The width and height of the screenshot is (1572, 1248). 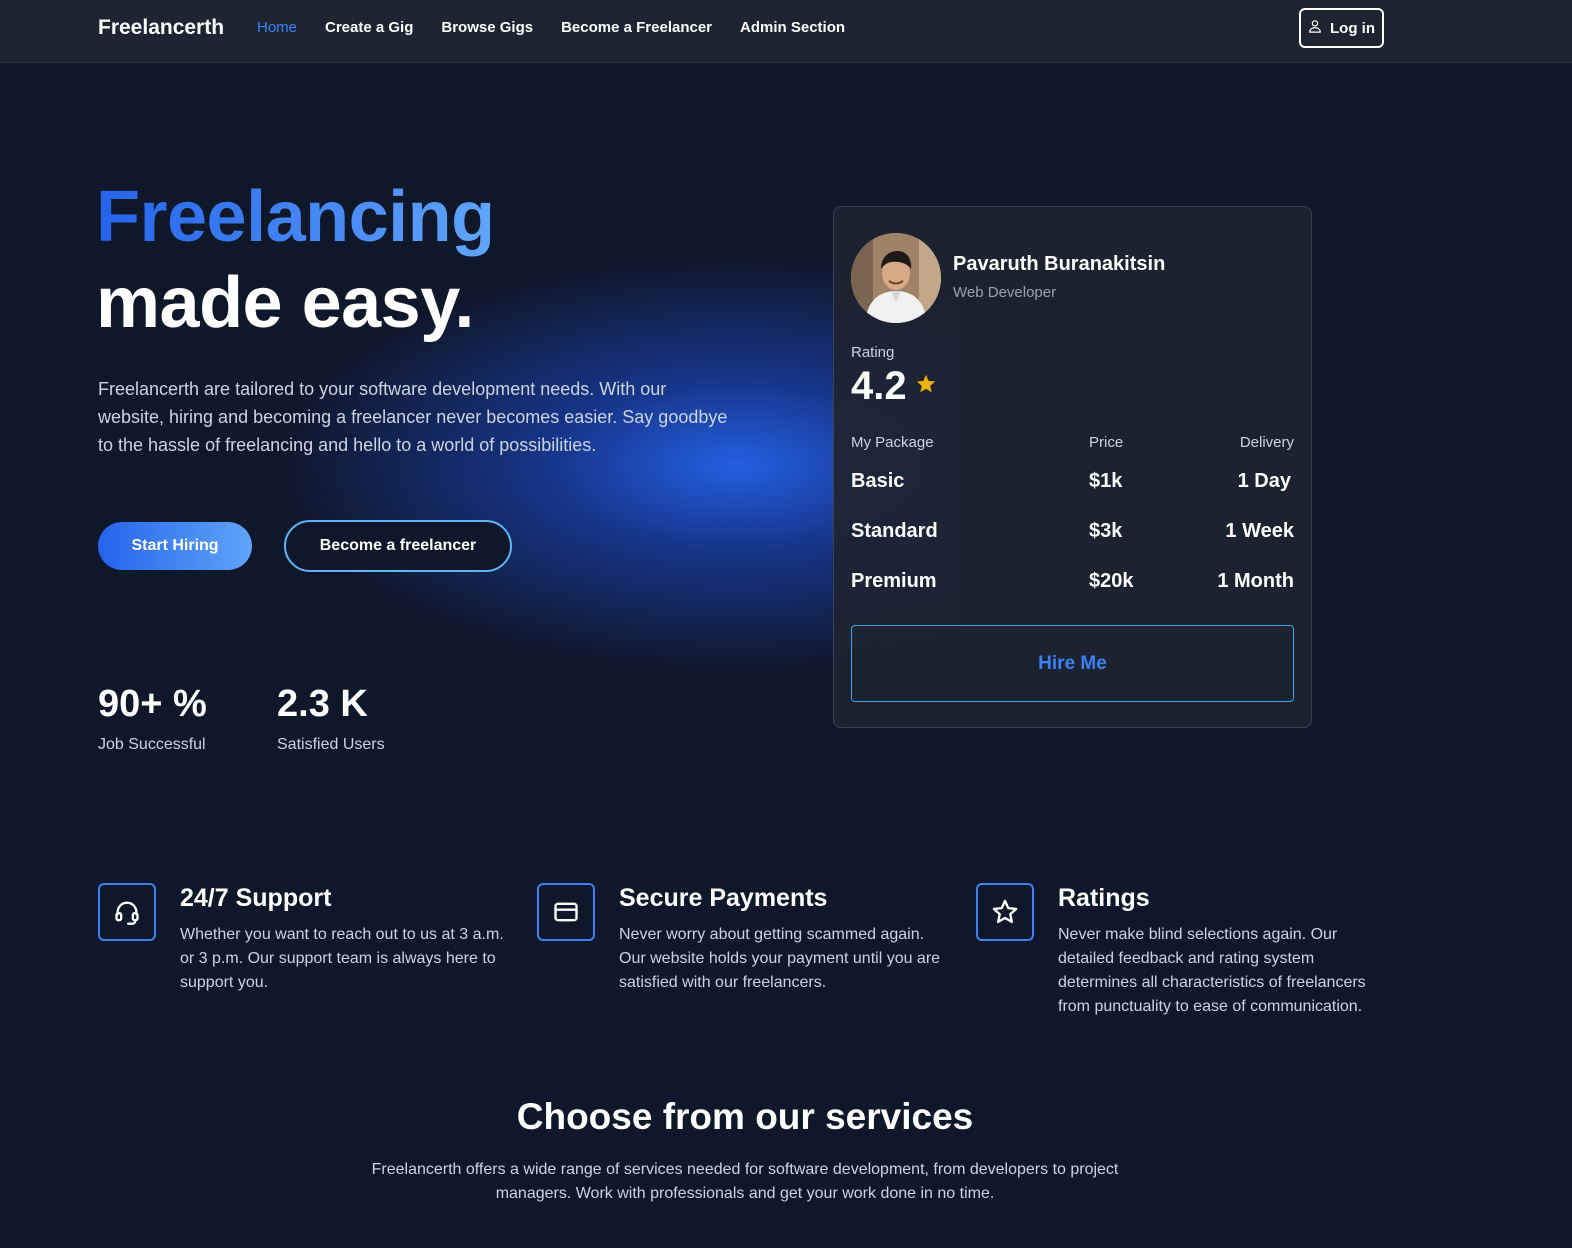 What do you see at coordinates (398, 546) in the screenshot?
I see `become-freelancer-button: Become a freelancer` at bounding box center [398, 546].